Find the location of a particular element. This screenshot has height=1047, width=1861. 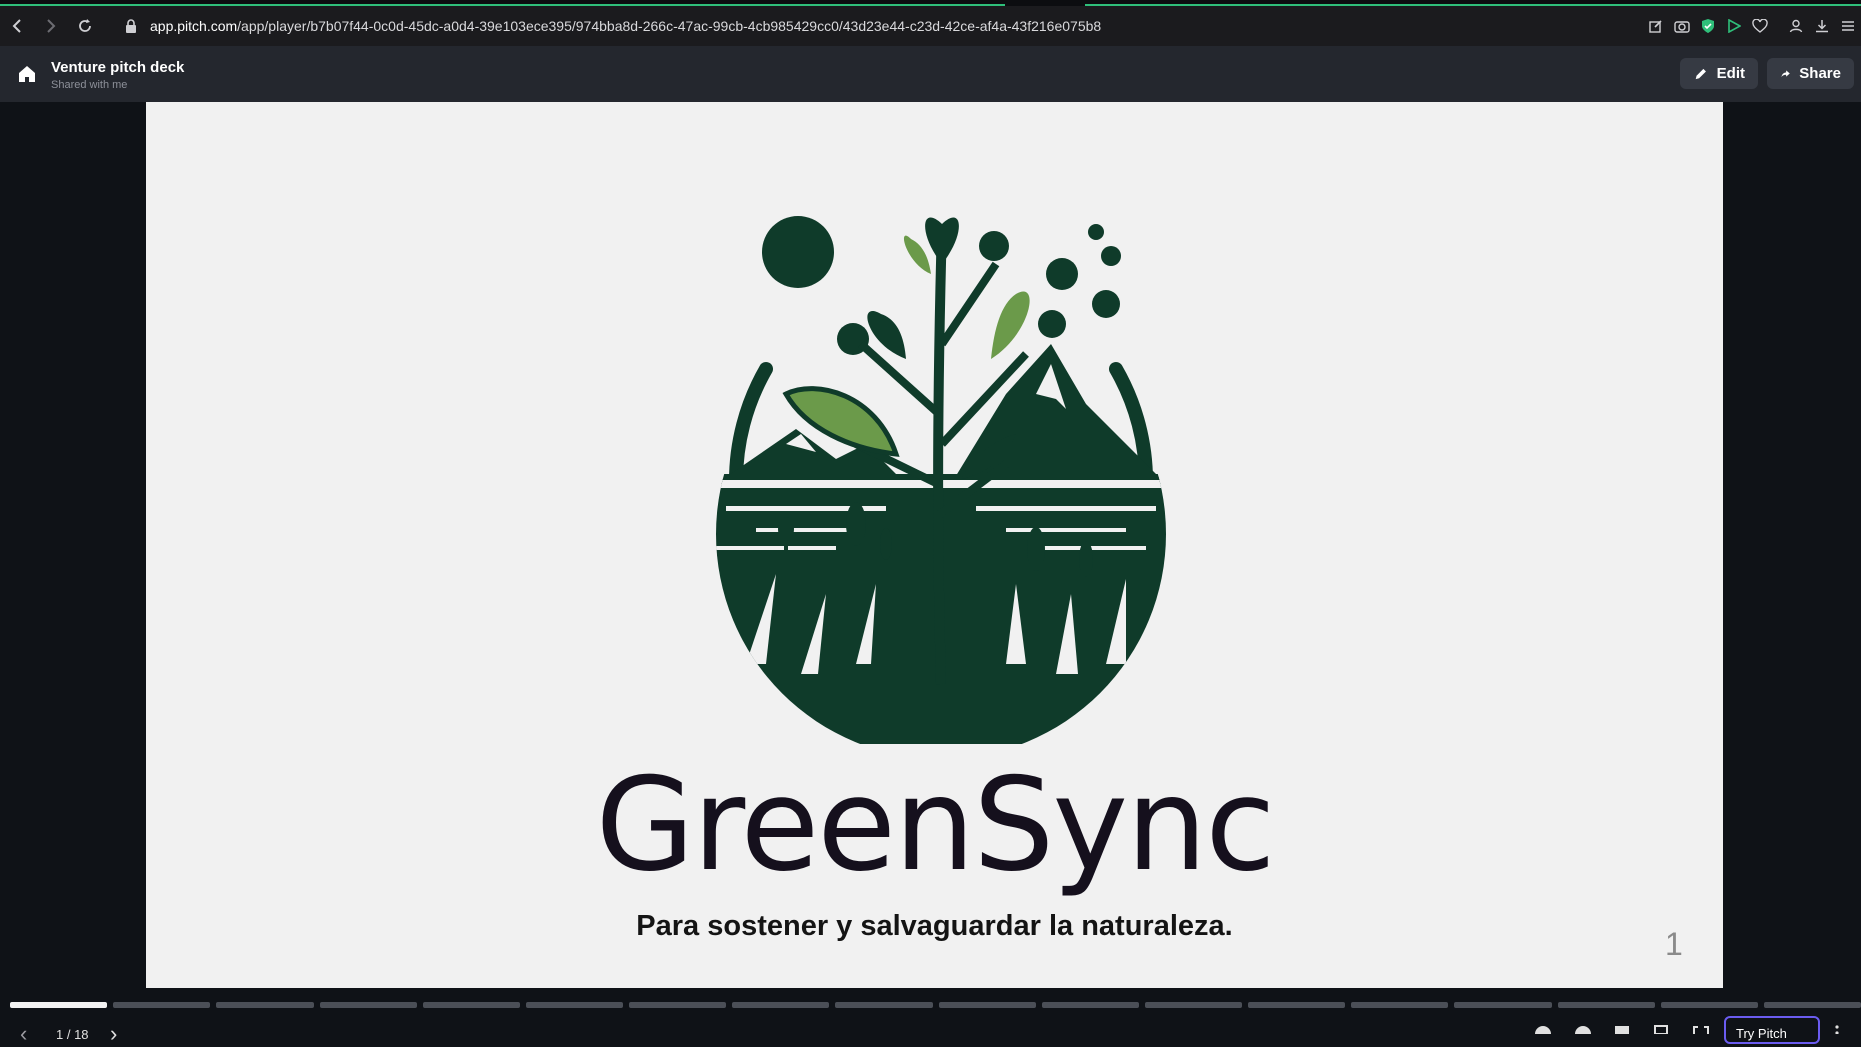

lock-icon is located at coordinates (131, 26).